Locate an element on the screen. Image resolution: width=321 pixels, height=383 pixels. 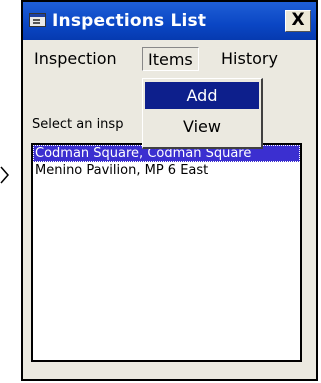
menu-history: History is located at coordinates (249, 59).